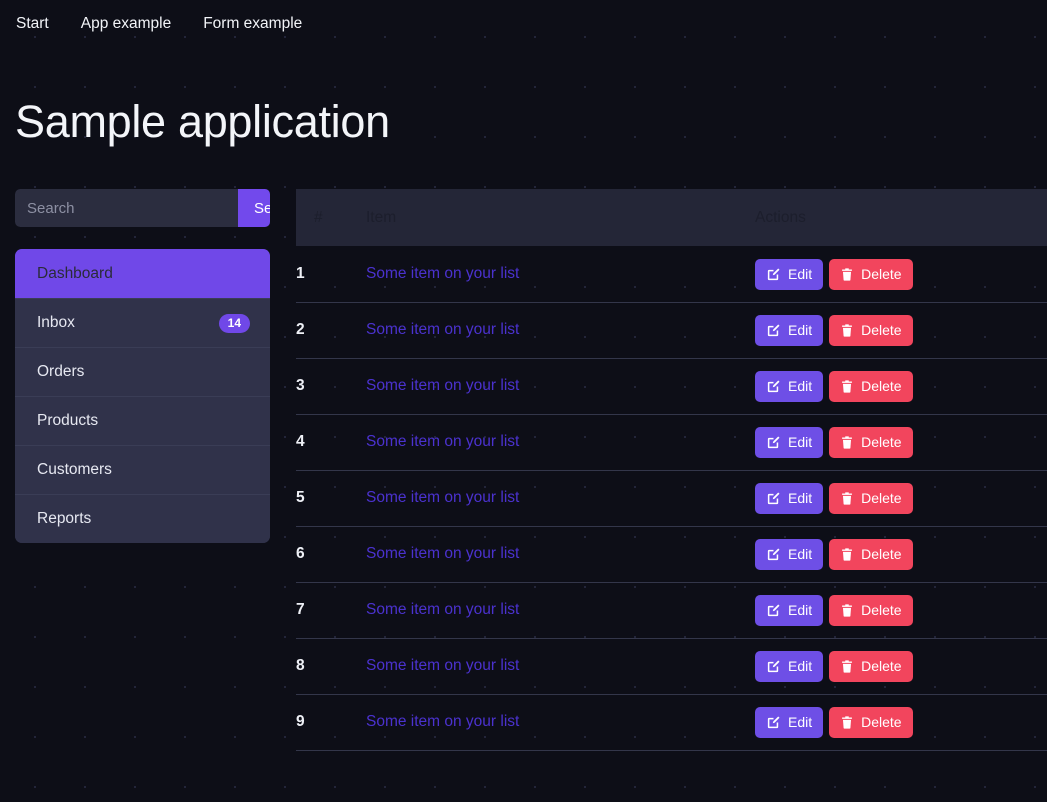 The height and width of the screenshot is (802, 1047). Describe the element at coordinates (32, 24) in the screenshot. I see `nav-link-start: Start` at that location.